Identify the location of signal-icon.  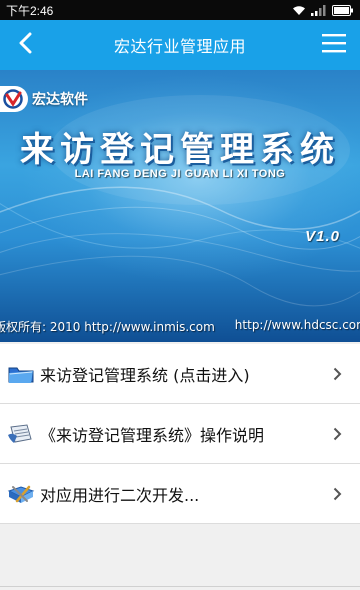
(319, 10).